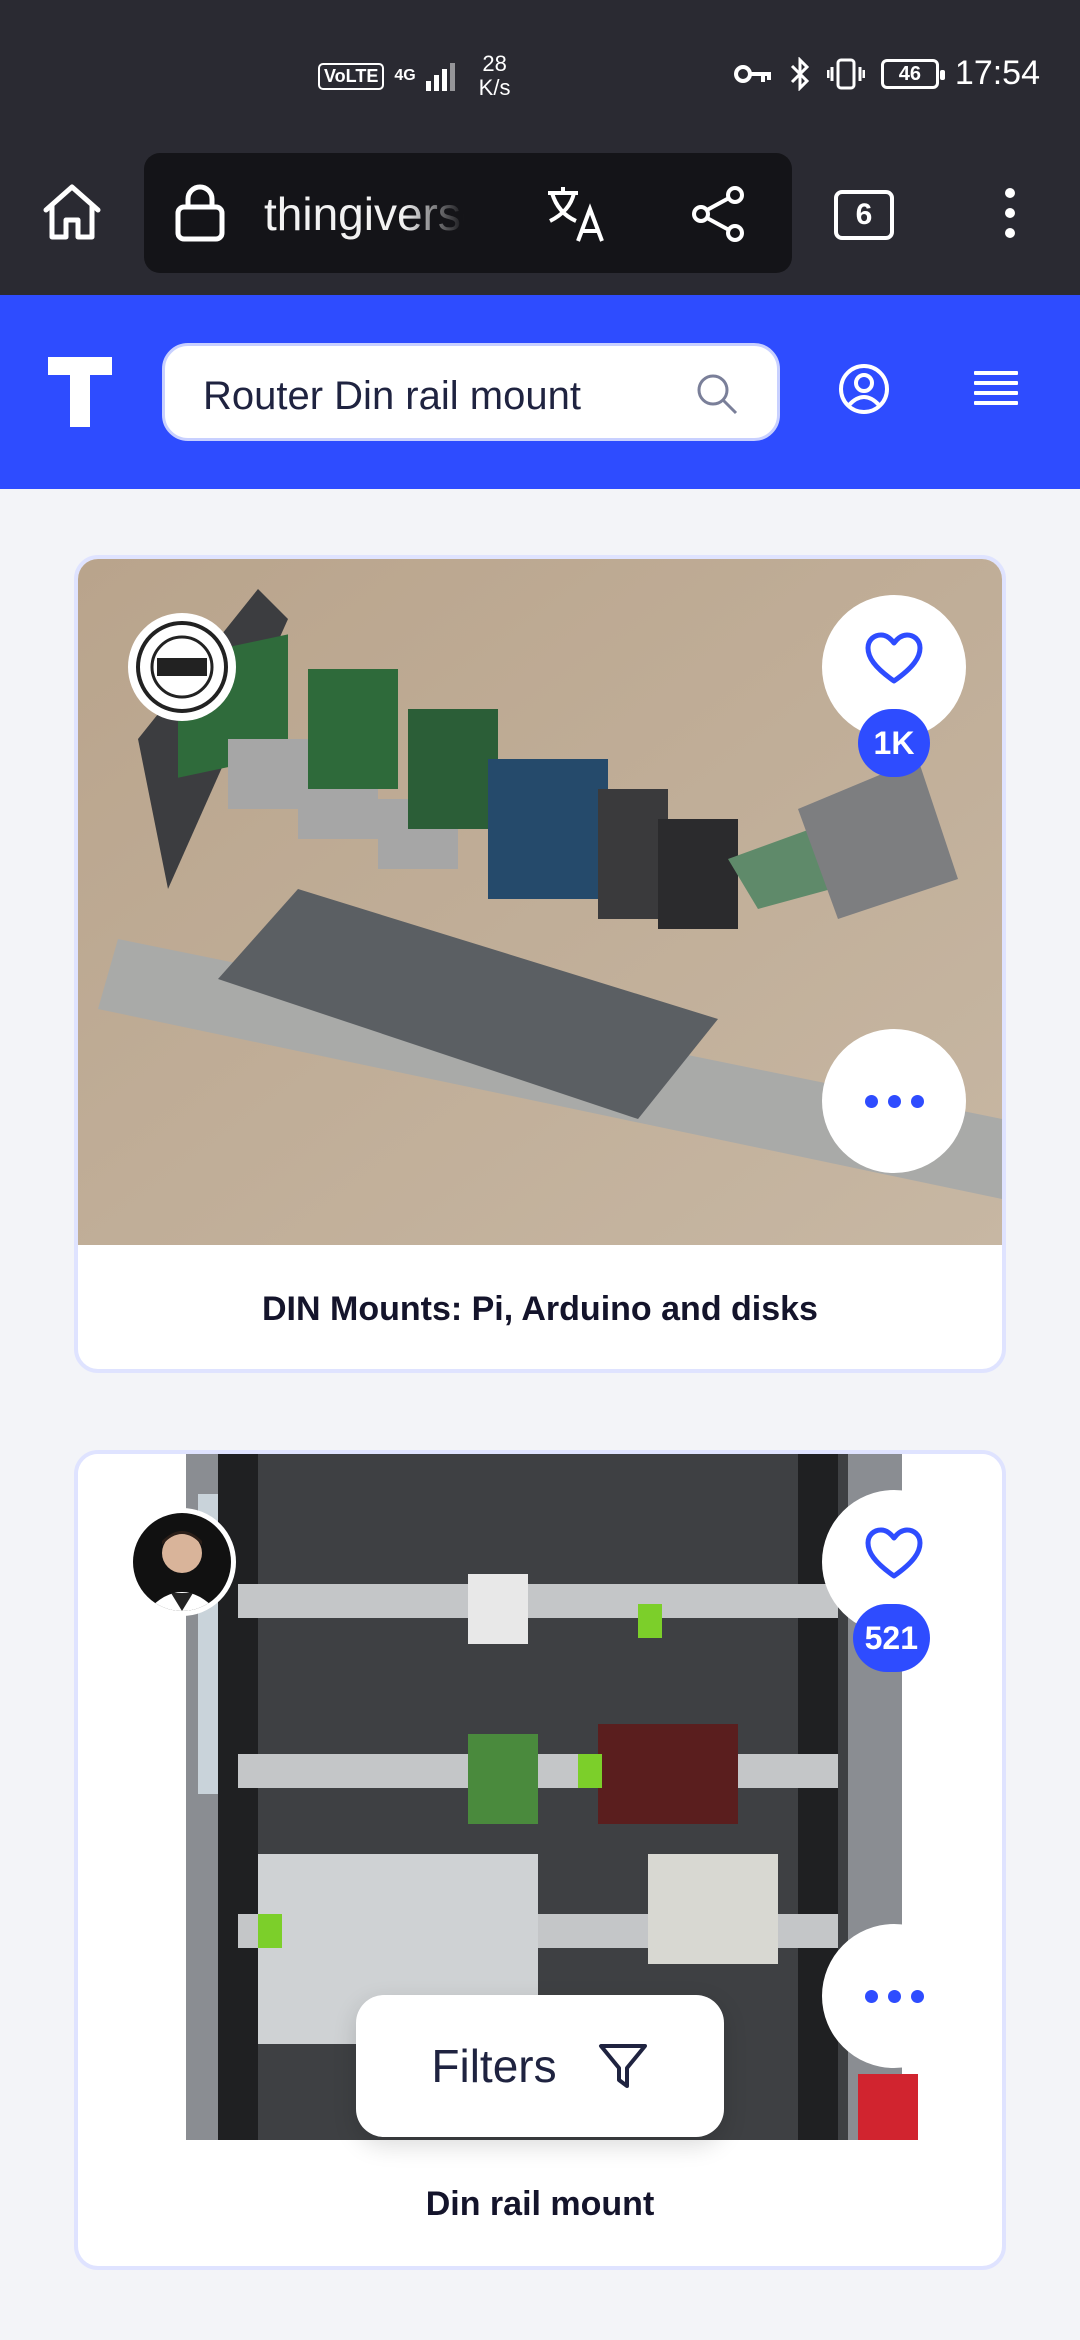 This screenshot has width=1080, height=2340. I want to click on tab-switcher-button: 6, so click(864, 215).